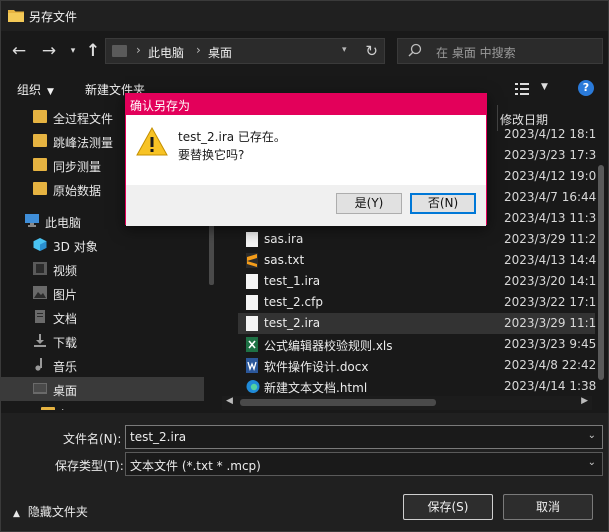 Image resolution: width=609 pixels, height=532 pixels. Describe the element at coordinates (448, 507) in the screenshot. I see `save-button: 保存(S)` at that location.